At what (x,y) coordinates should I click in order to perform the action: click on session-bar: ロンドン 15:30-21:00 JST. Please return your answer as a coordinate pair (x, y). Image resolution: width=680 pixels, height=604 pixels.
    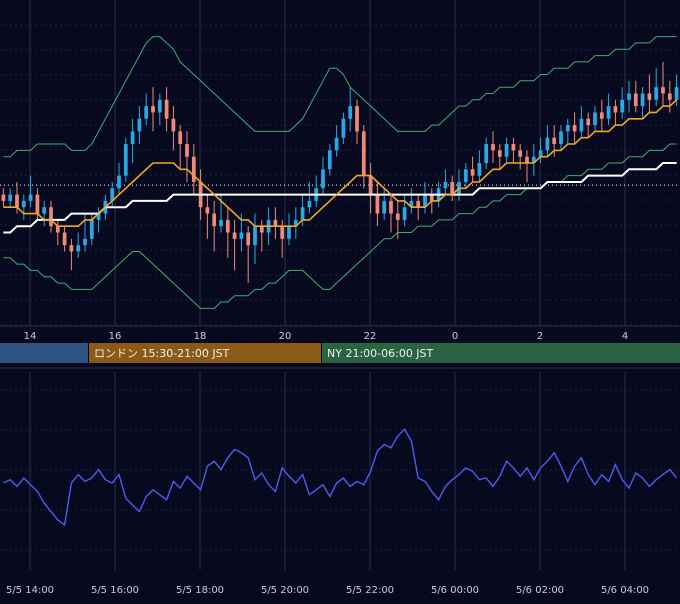
    Looking at the image, I should click on (205, 353).